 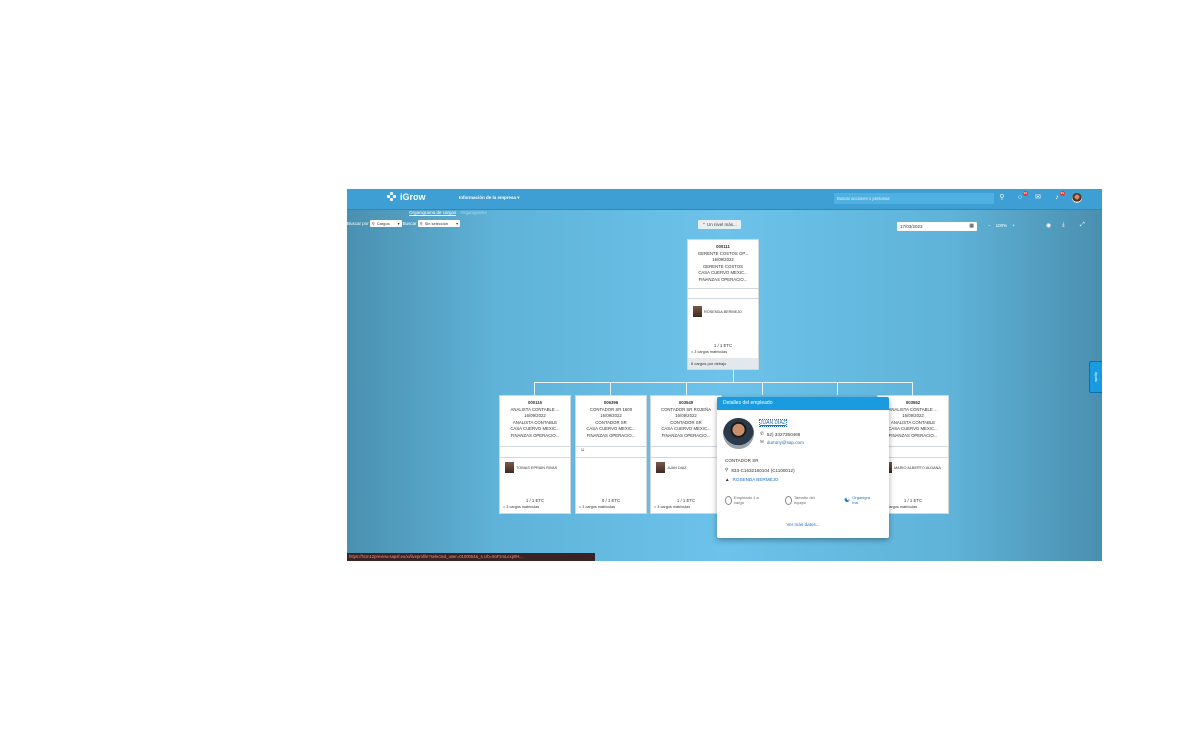 What do you see at coordinates (723, 363) in the screenshot?
I see `below-positions-button: 6 cargos por debajo` at bounding box center [723, 363].